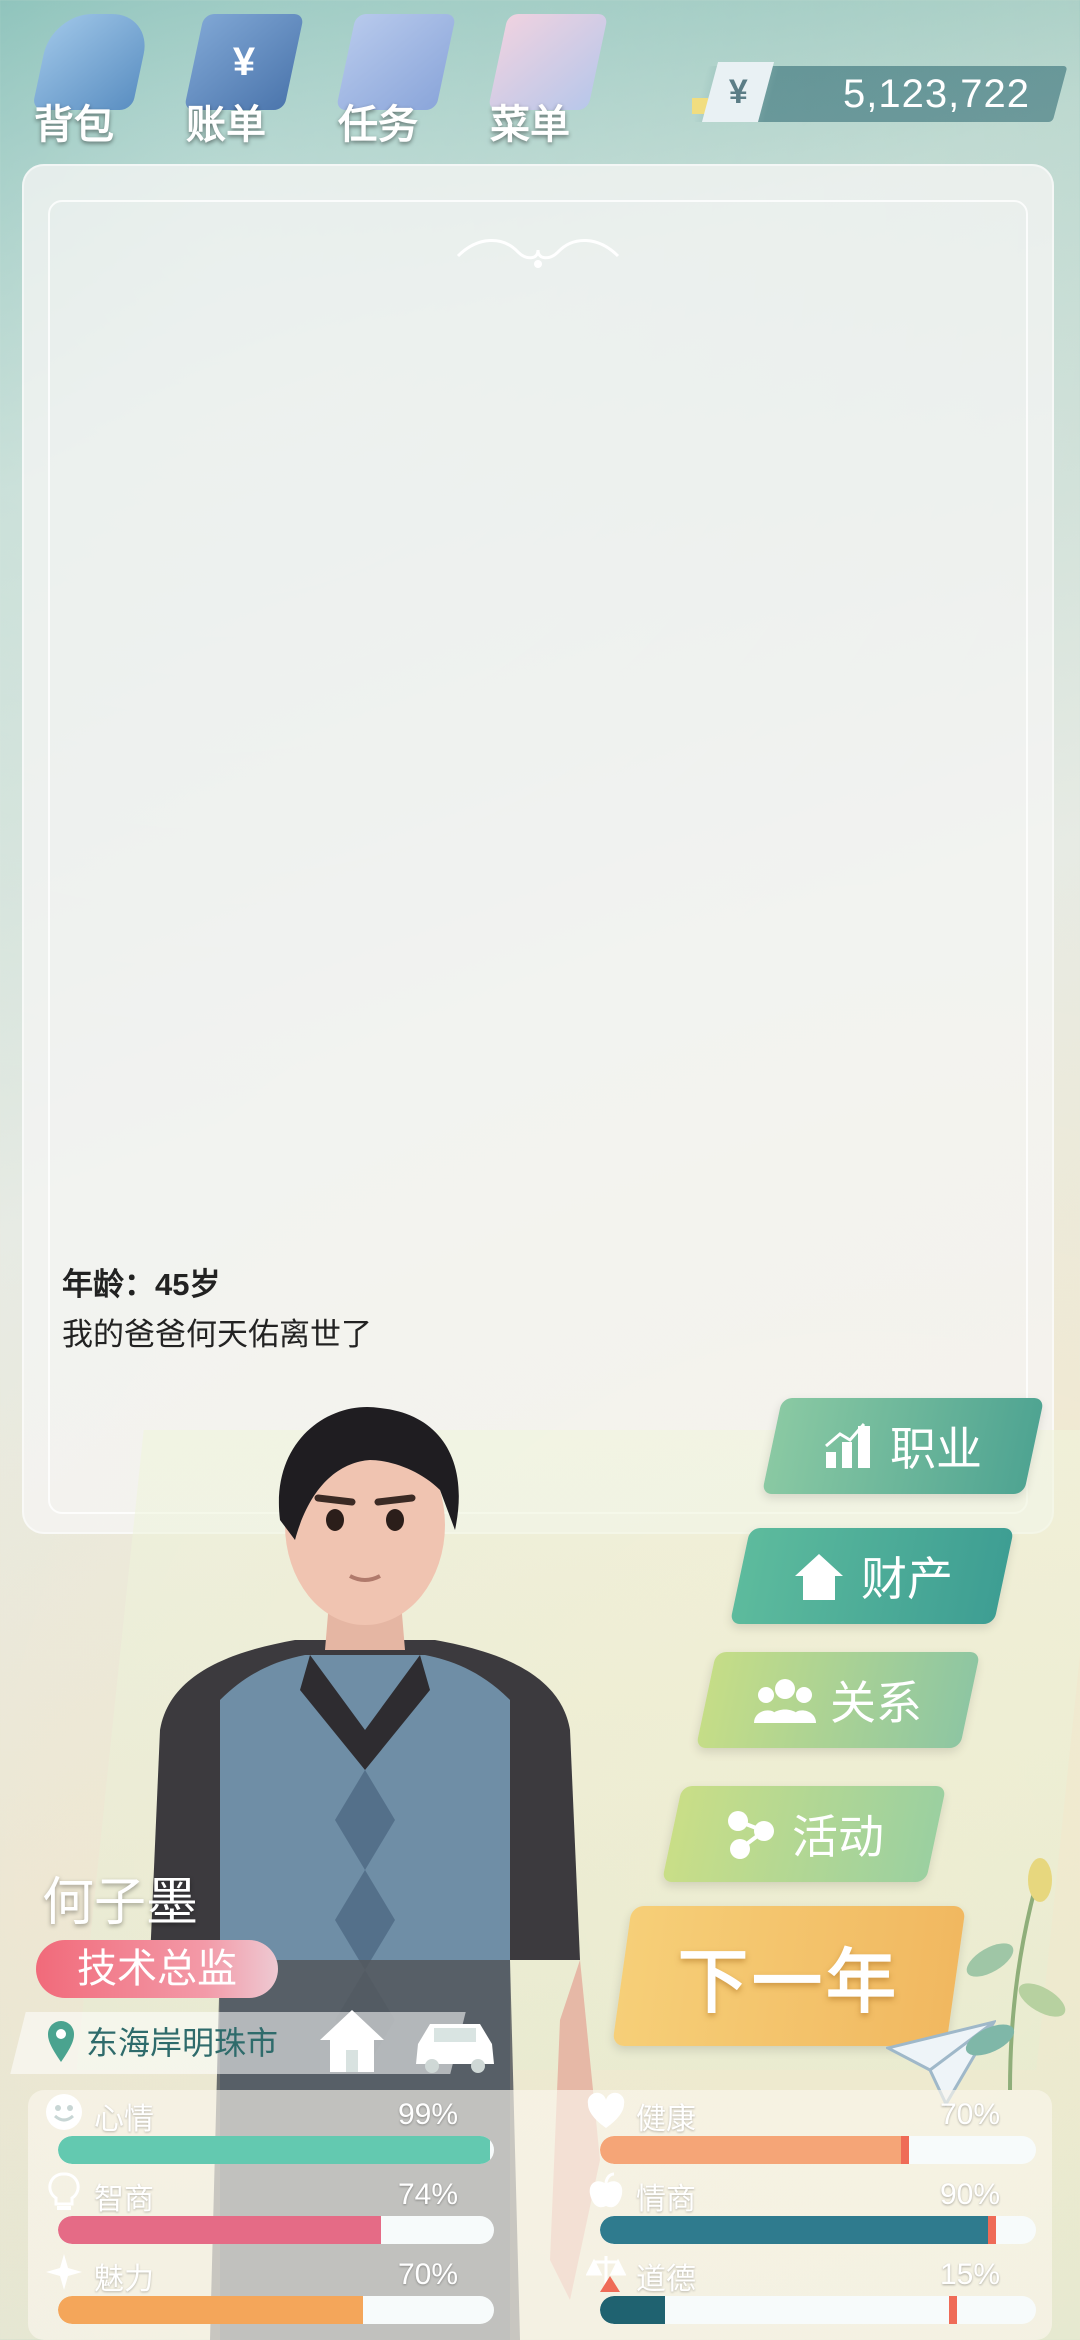  I want to click on scales-warning-icon, so click(606, 2274).